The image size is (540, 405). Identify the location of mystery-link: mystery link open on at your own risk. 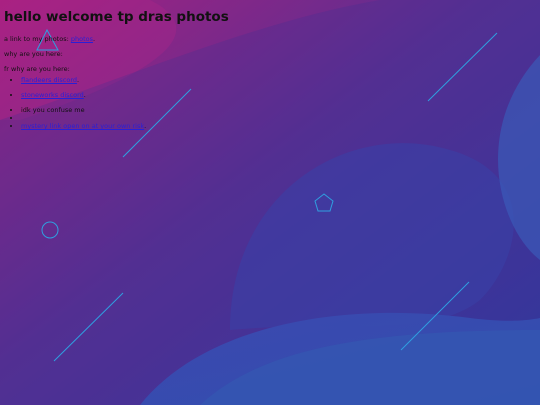
(82, 126).